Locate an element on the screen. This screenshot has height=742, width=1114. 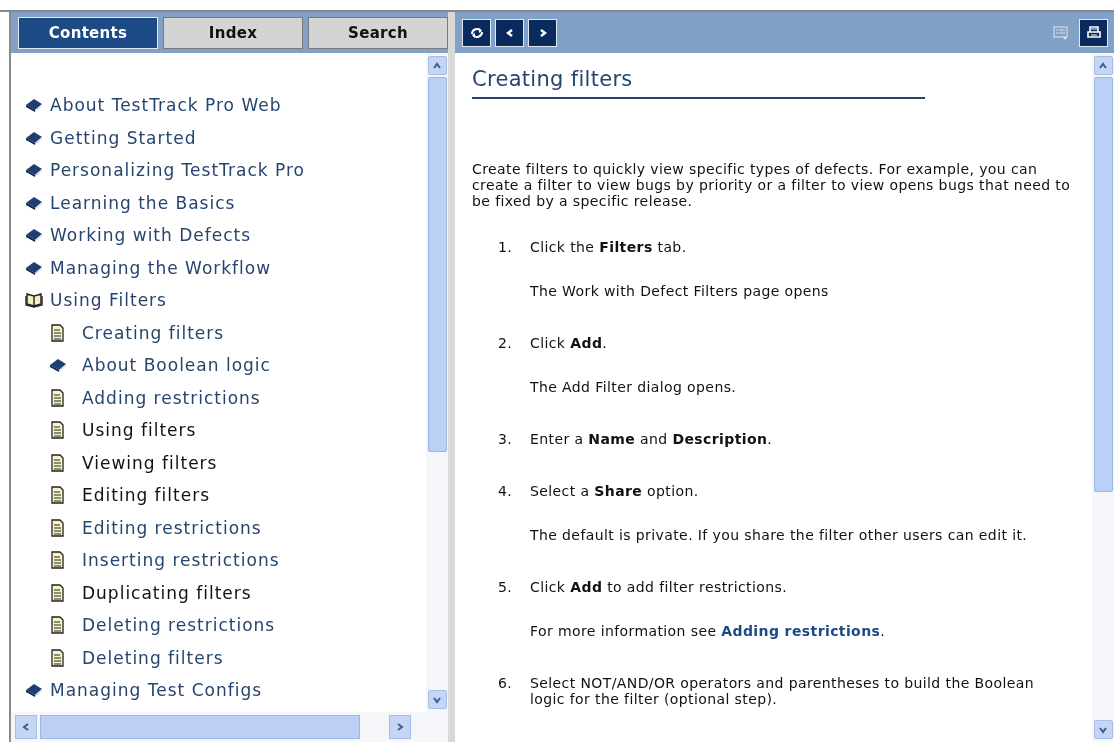
topic-title: Creating filters is located at coordinates (698, 83).